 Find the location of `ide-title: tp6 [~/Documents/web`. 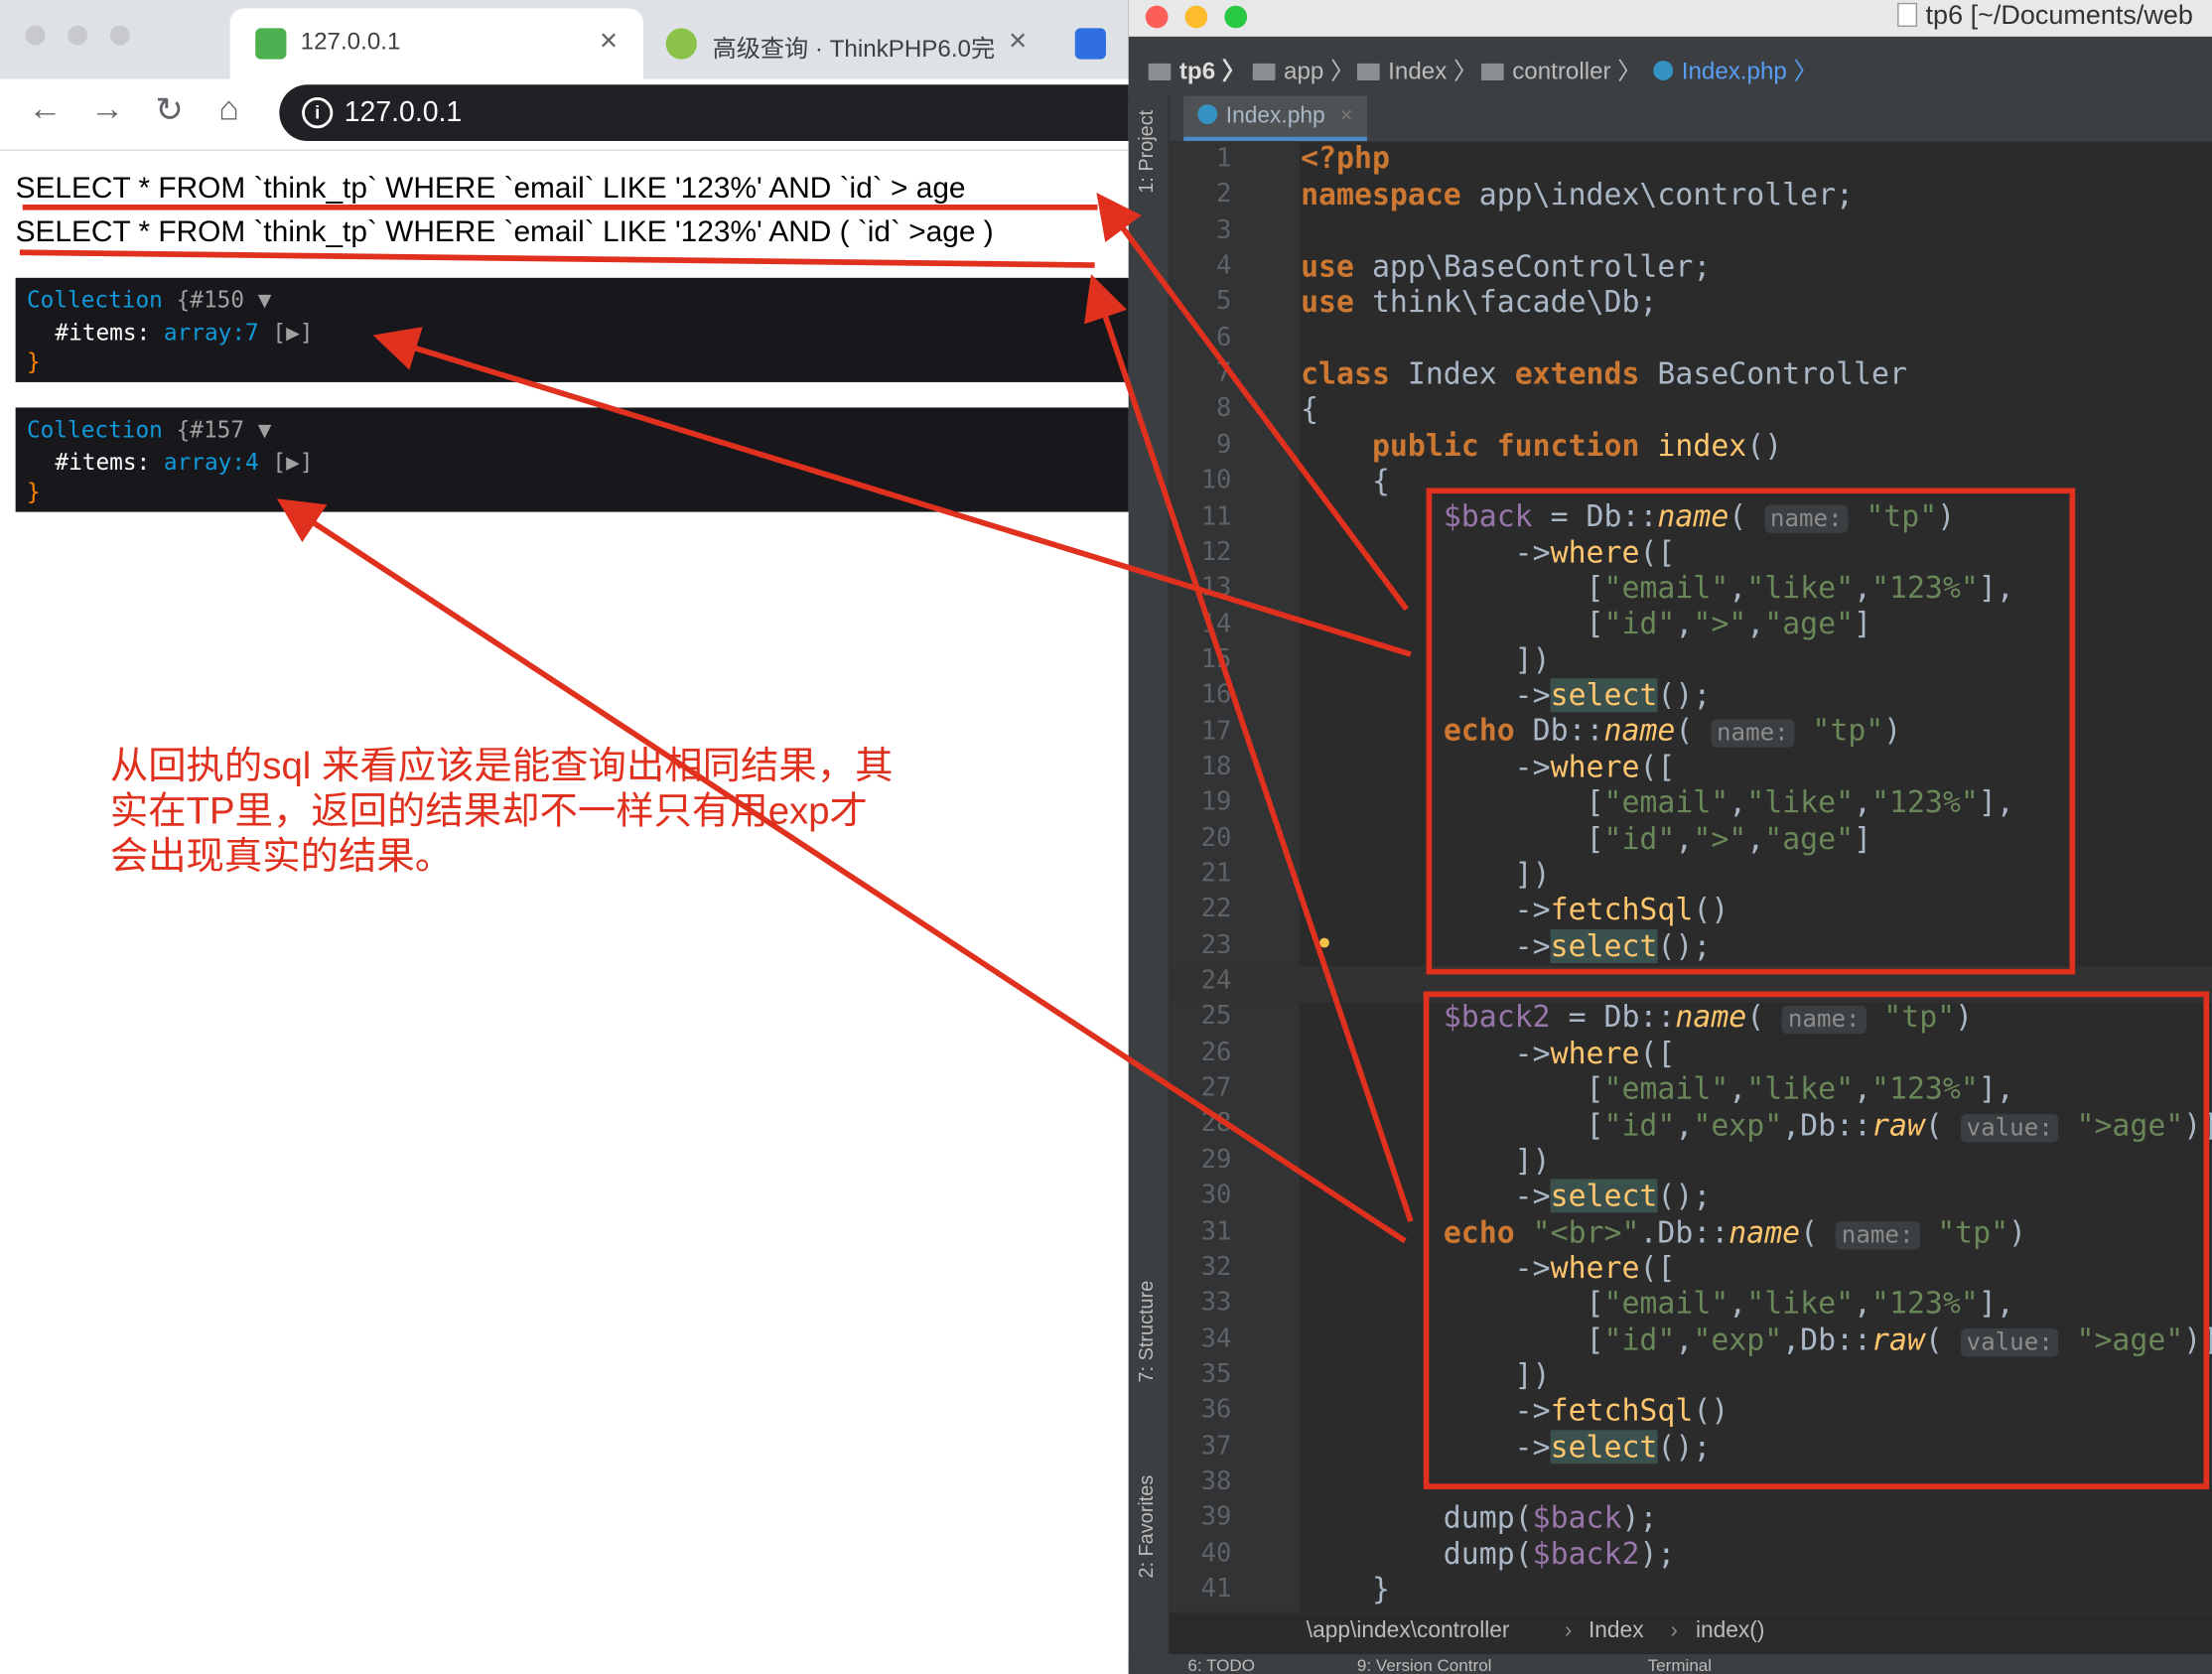

ide-title: tp6 [~/Documents/web is located at coordinates (2045, 17).